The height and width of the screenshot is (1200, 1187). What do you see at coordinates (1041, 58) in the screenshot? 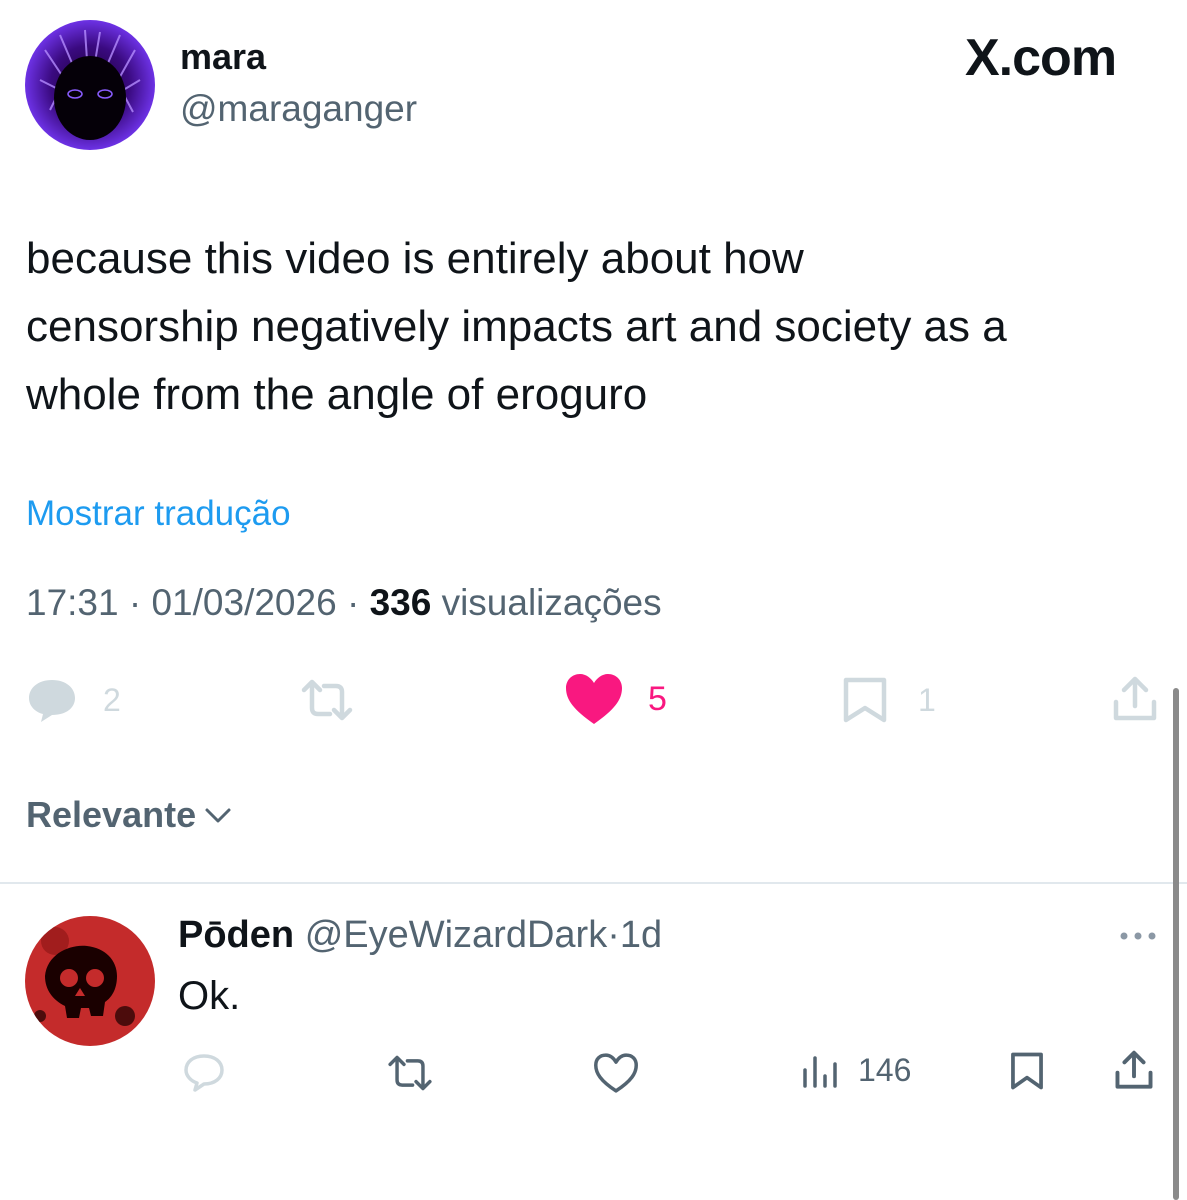
I see `x-com-watermark: X.com` at bounding box center [1041, 58].